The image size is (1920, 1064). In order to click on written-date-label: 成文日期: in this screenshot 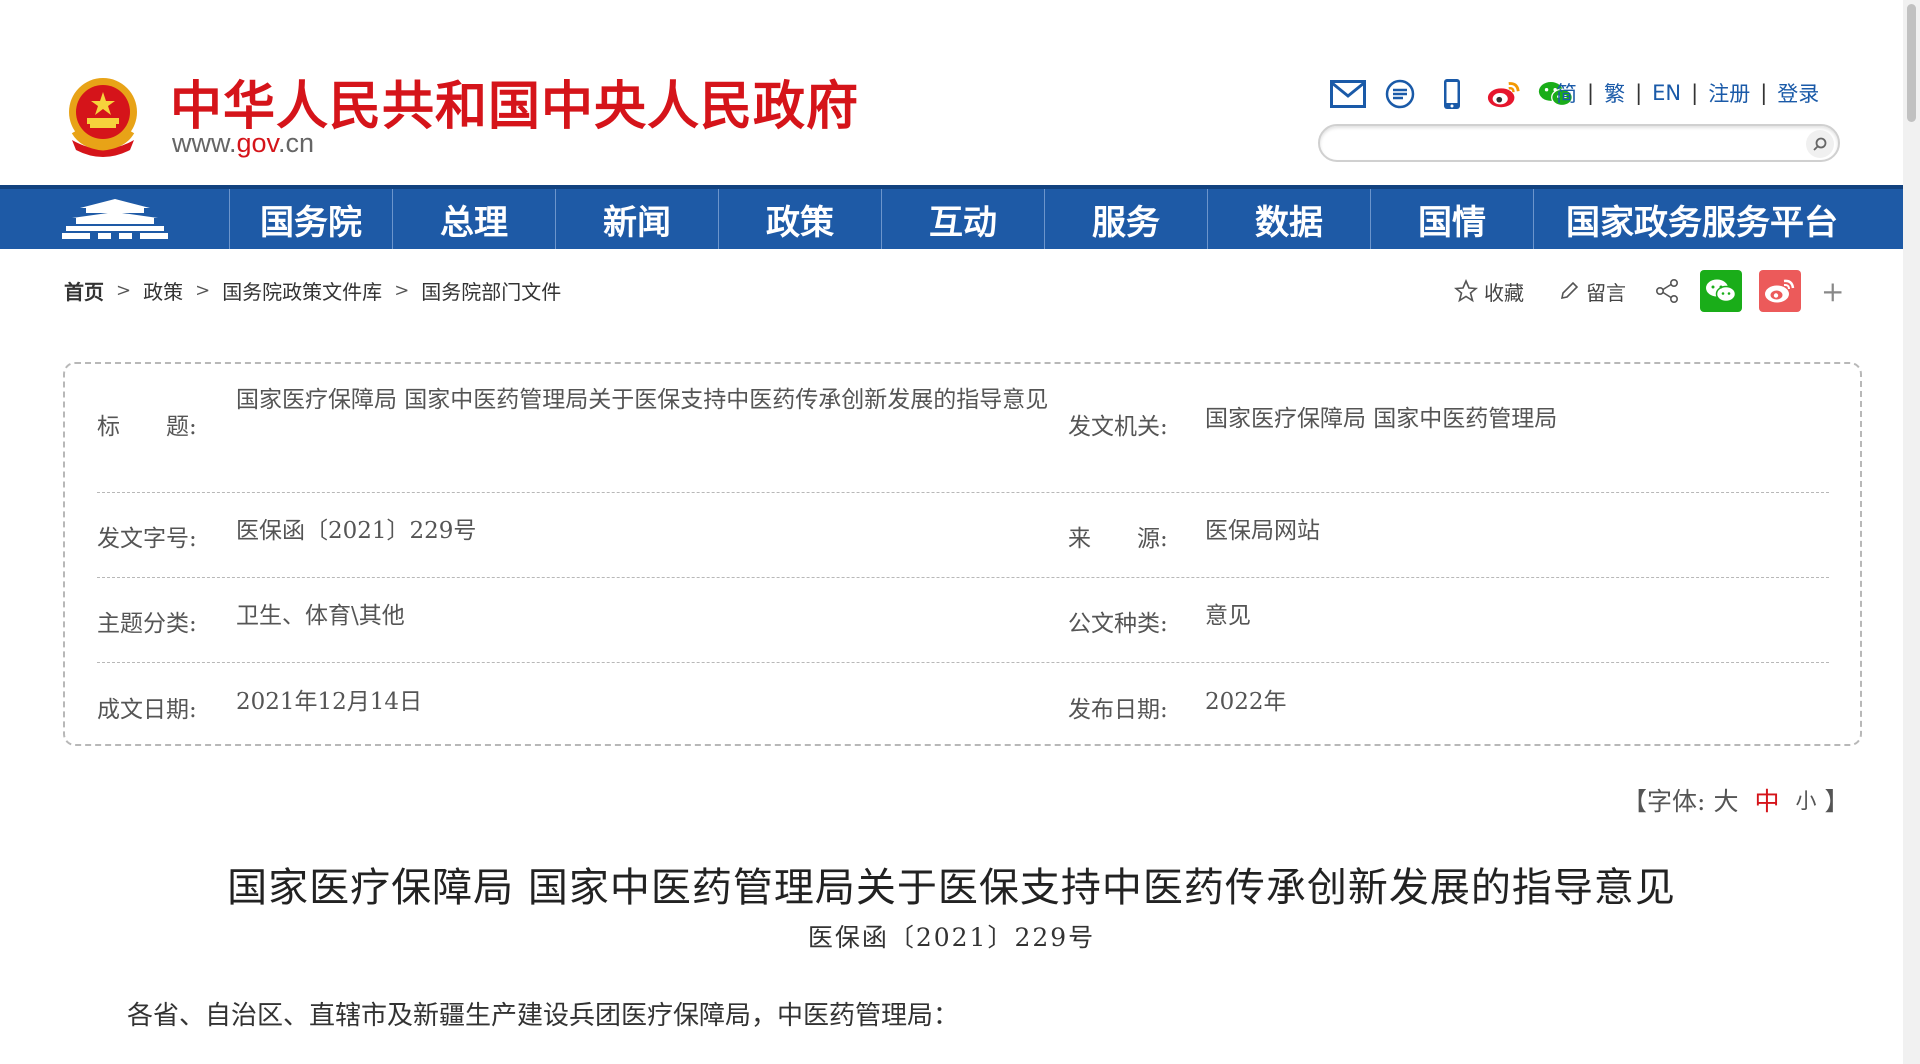, I will do `click(147, 710)`.